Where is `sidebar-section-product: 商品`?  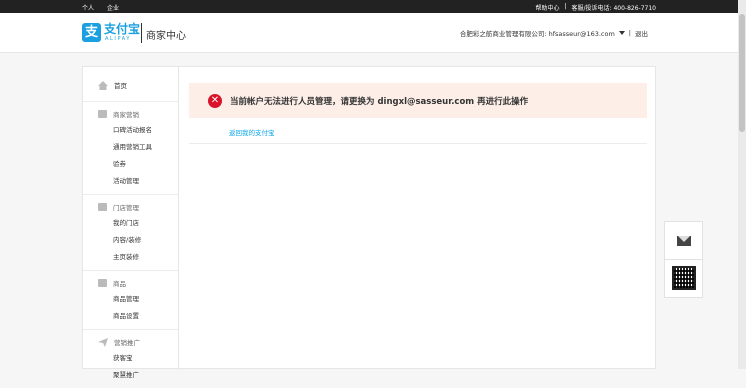 sidebar-section-product: 商品 is located at coordinates (130, 283).